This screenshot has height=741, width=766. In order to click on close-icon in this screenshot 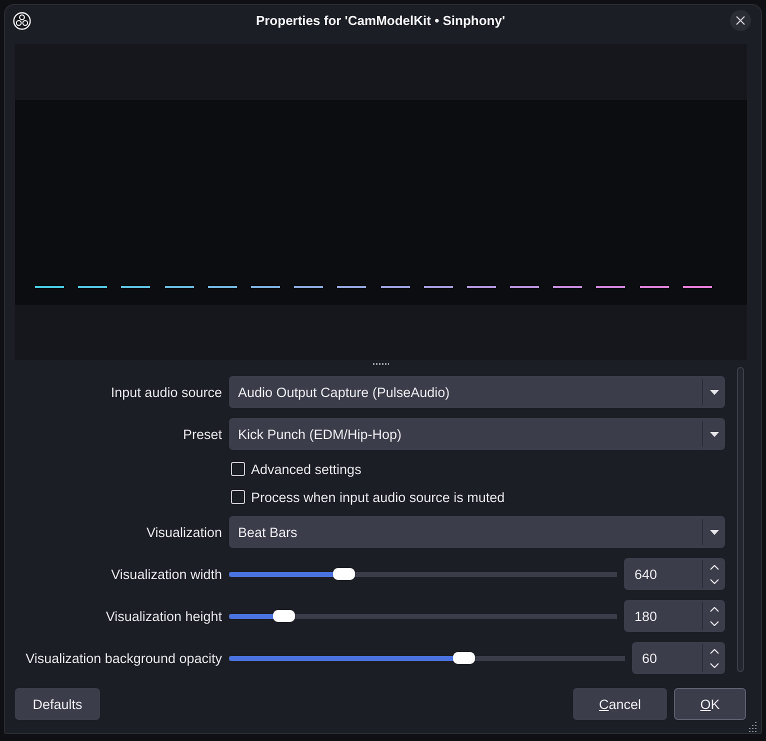, I will do `click(740, 20)`.